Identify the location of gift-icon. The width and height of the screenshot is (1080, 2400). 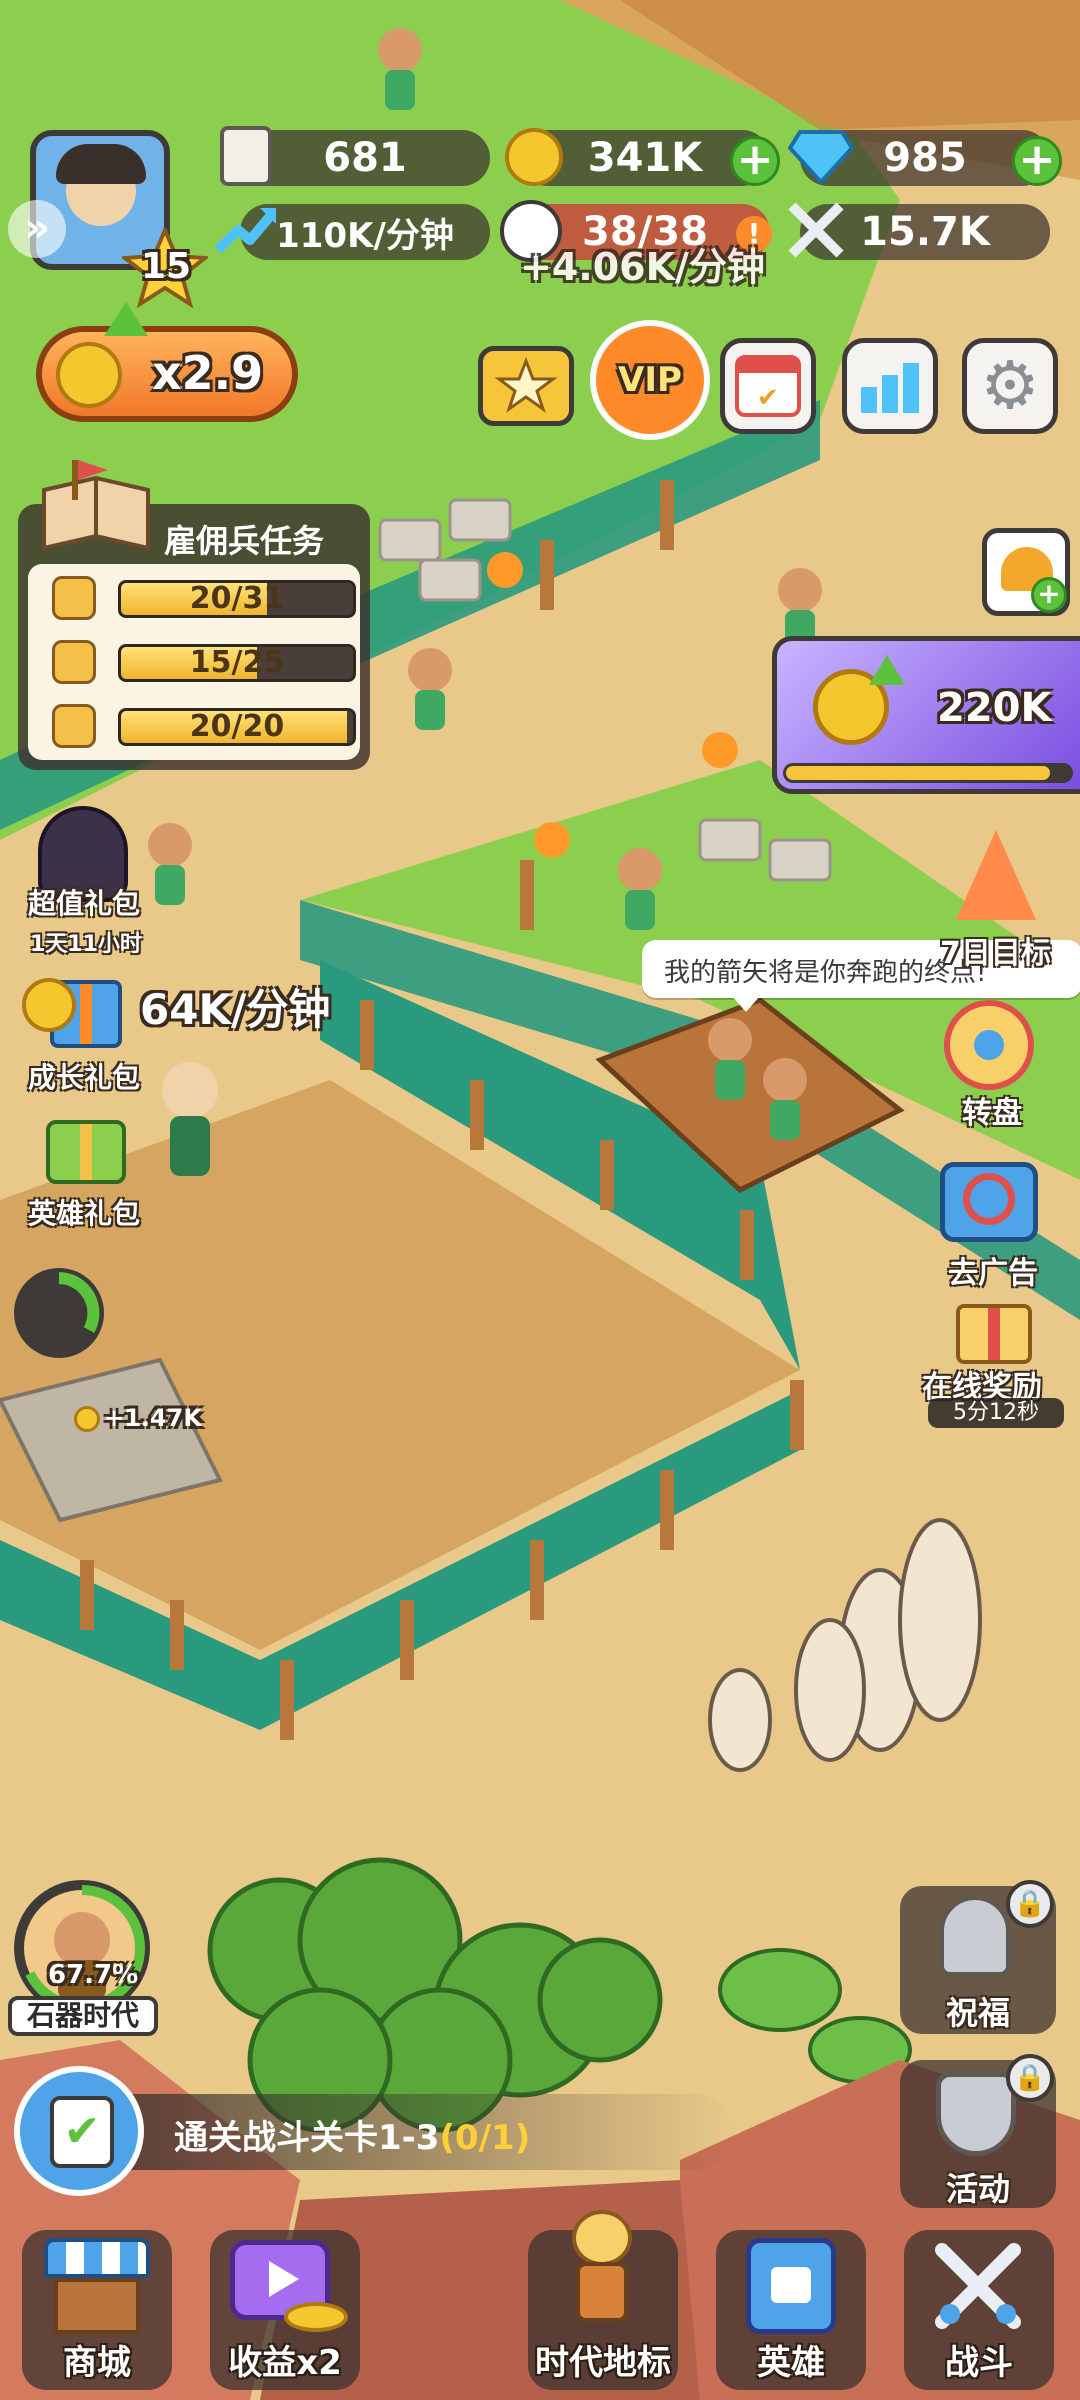
(994, 1334).